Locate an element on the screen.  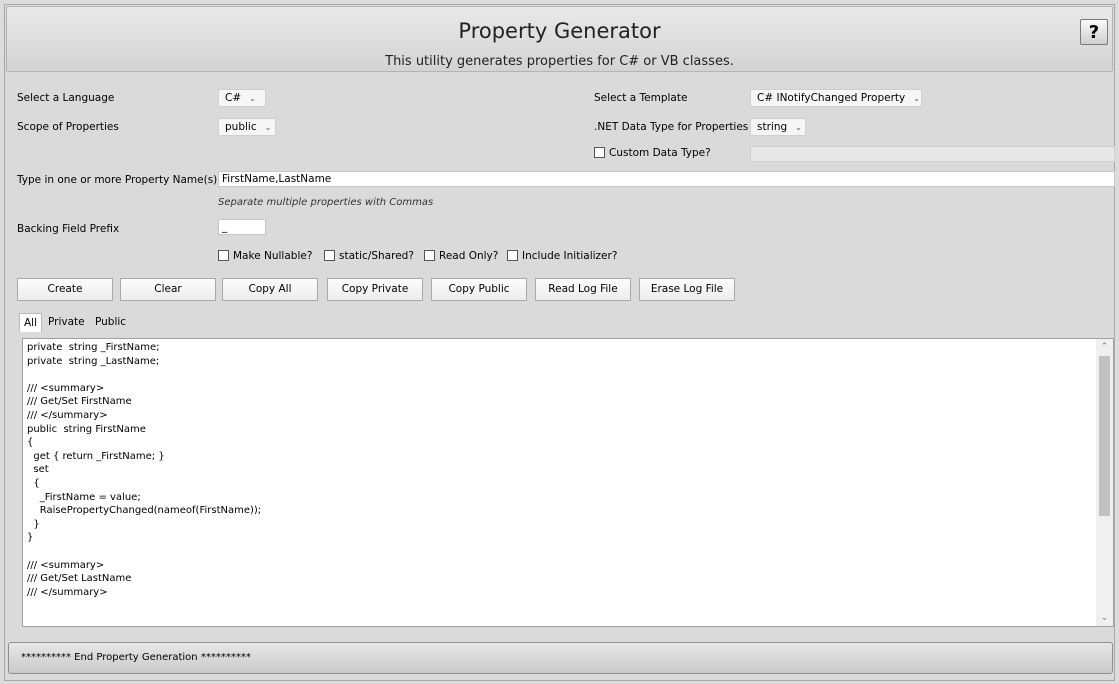
custom-type-input is located at coordinates (932, 154).